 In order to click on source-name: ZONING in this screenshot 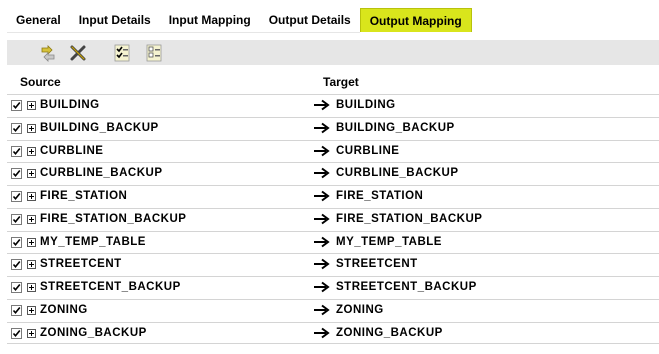, I will do `click(64, 309)`.